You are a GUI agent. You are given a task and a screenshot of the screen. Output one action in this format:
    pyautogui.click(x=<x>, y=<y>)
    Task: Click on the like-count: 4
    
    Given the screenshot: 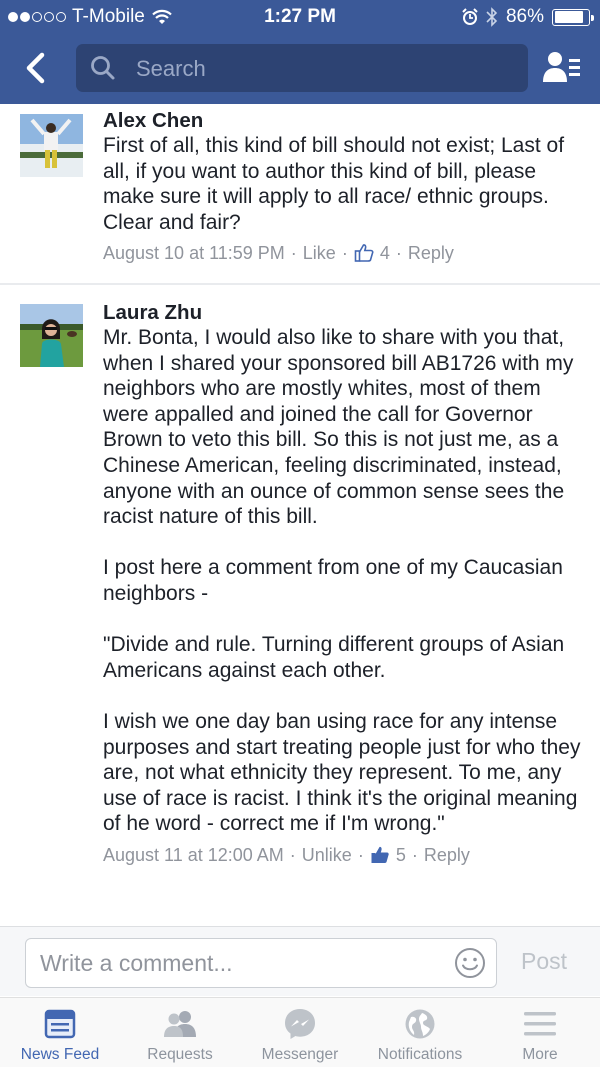 What is the action you would take?
    pyautogui.click(x=385, y=253)
    